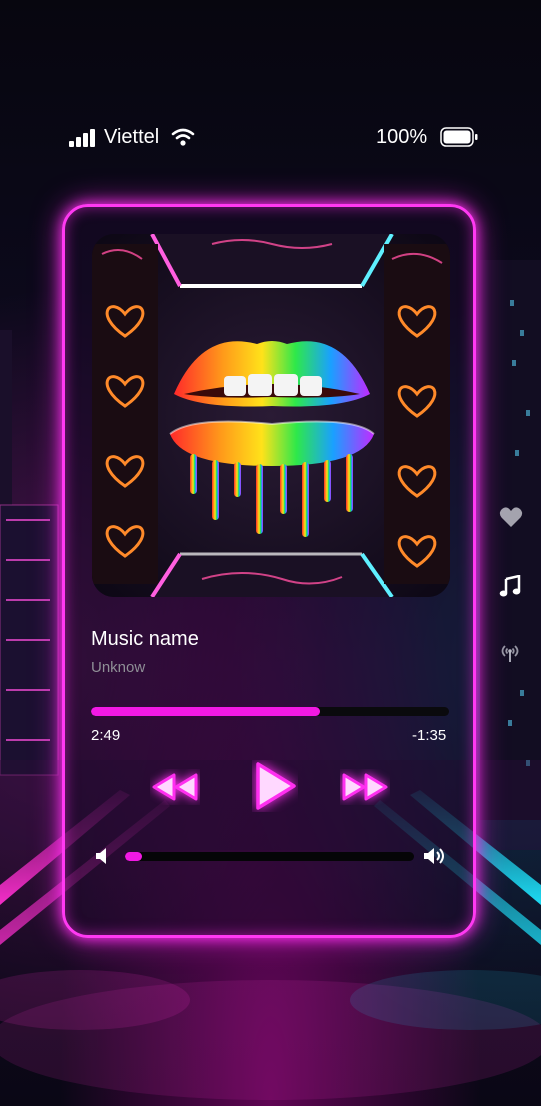 Image resolution: width=541 pixels, height=1106 pixels. What do you see at coordinates (132, 137) in the screenshot?
I see `carrier-name: Viettel` at bounding box center [132, 137].